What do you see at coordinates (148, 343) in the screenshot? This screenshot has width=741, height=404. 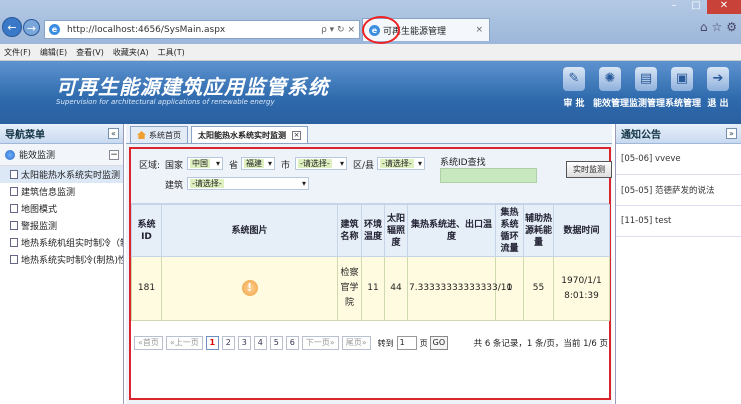 I see `first-page-button: «首页` at bounding box center [148, 343].